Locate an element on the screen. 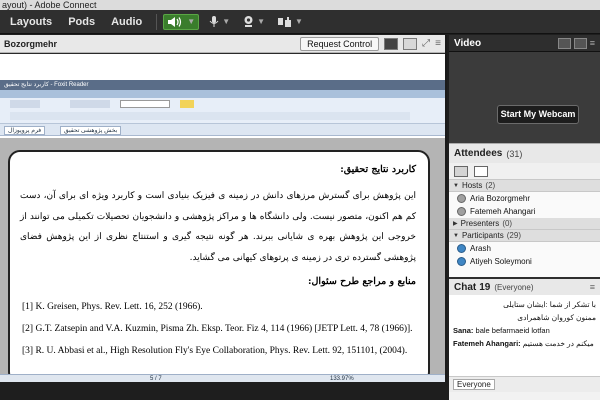  attendee-row: Fatemeh Ahangari is located at coordinates (524, 211).